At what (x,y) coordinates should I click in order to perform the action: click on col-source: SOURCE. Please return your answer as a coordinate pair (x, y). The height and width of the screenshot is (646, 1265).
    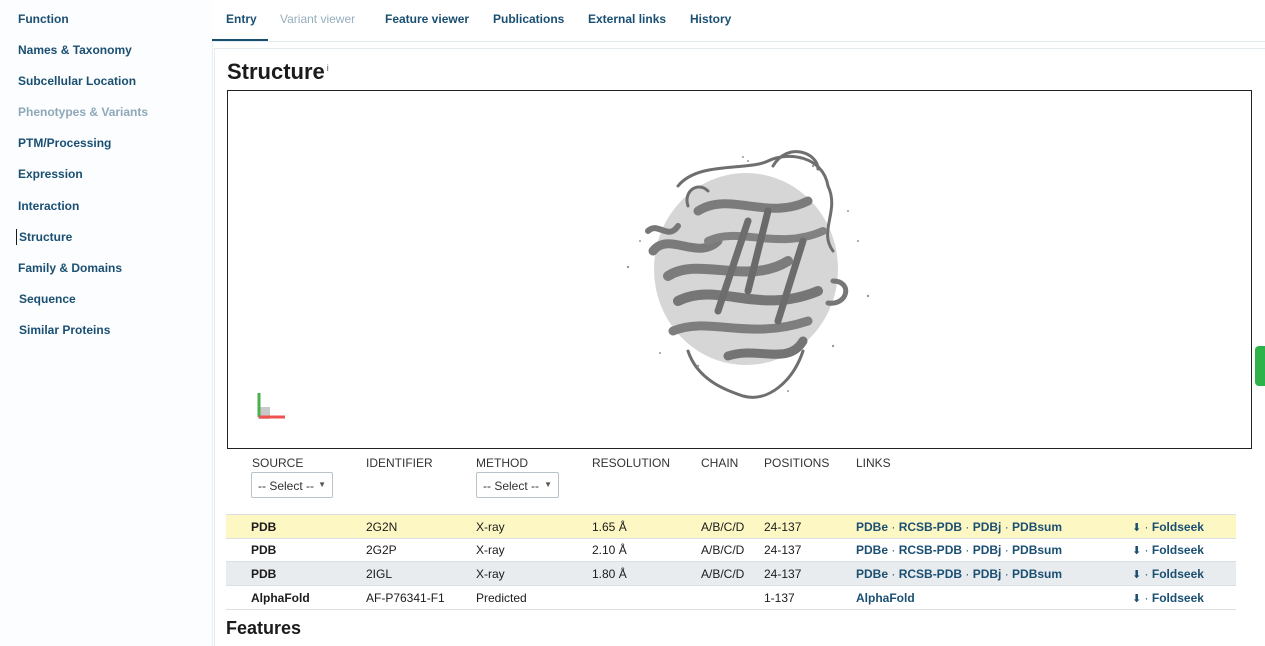
    Looking at the image, I should click on (278, 463).